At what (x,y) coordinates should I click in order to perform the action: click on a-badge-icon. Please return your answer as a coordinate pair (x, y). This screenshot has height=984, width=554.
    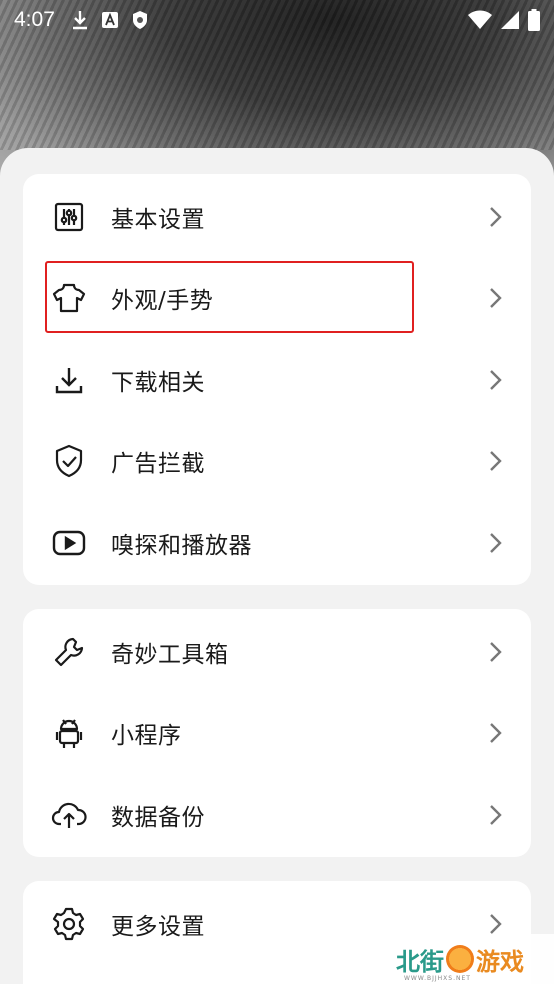
    Looking at the image, I should click on (109, 20).